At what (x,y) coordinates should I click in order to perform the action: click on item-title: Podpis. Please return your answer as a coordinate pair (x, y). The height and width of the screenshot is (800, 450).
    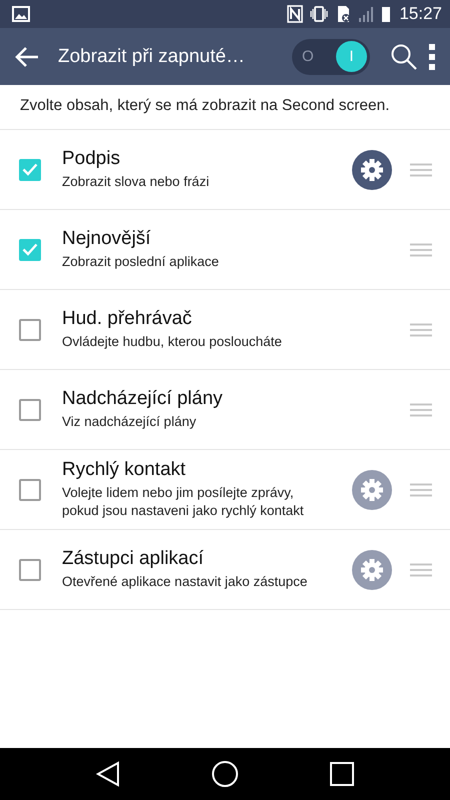
    Looking at the image, I should click on (92, 159).